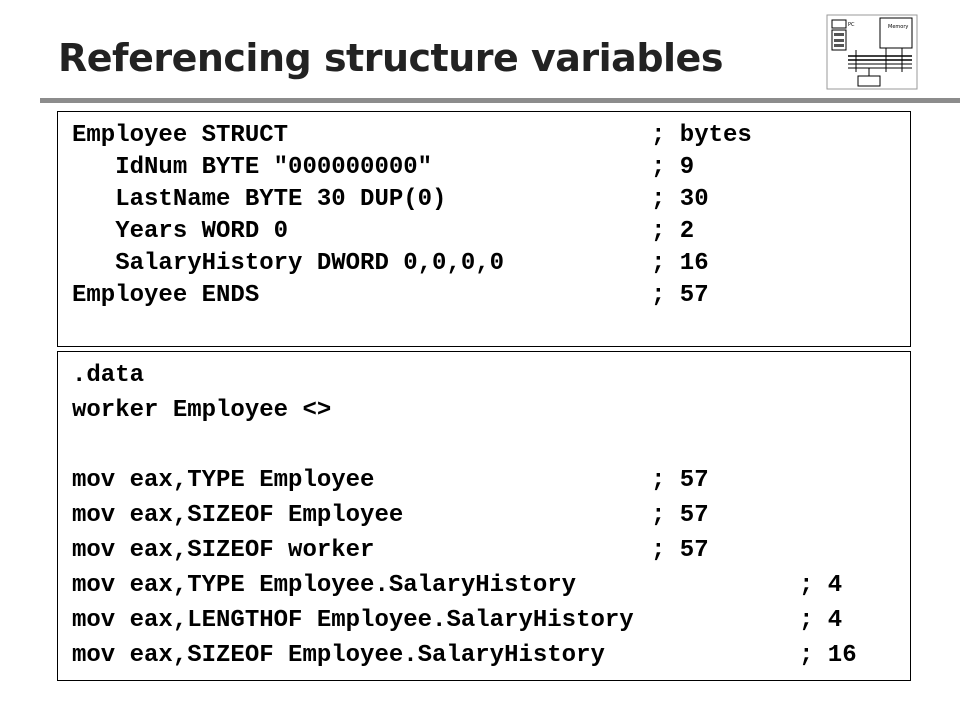 Image resolution: width=960 pixels, height=720 pixels. What do you see at coordinates (851, 25) in the screenshot?
I see `svg-text: PC` at bounding box center [851, 25].